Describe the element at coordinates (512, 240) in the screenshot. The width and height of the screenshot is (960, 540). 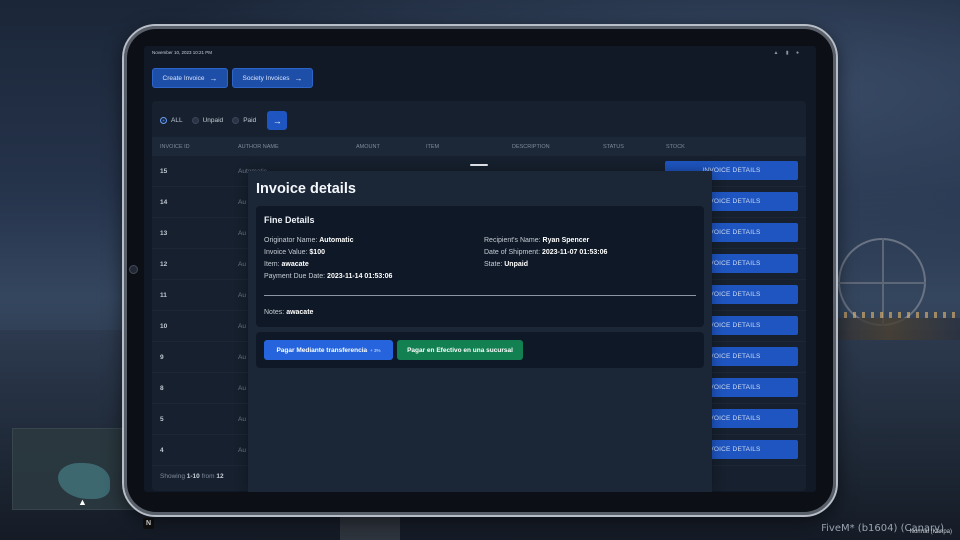
I see `recipient-label: Recipient's Name:` at that location.